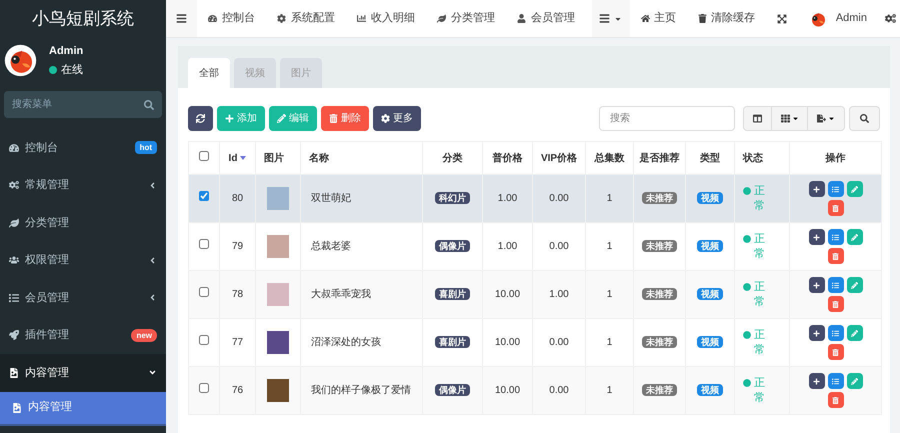 The width and height of the screenshot is (900, 433). Describe the element at coordinates (83, 147) in the screenshot. I see `sidebar-menu-item: 控制台 hot` at that location.